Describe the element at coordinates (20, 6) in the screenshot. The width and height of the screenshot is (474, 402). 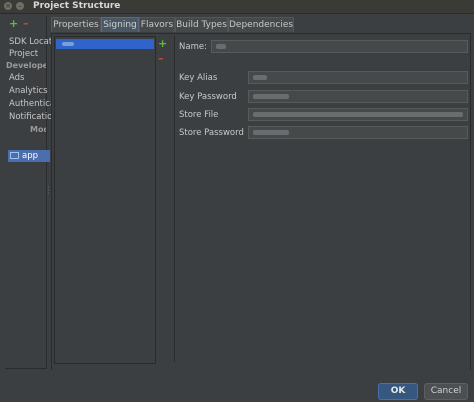
I see `minimize-window-button: –` at that location.